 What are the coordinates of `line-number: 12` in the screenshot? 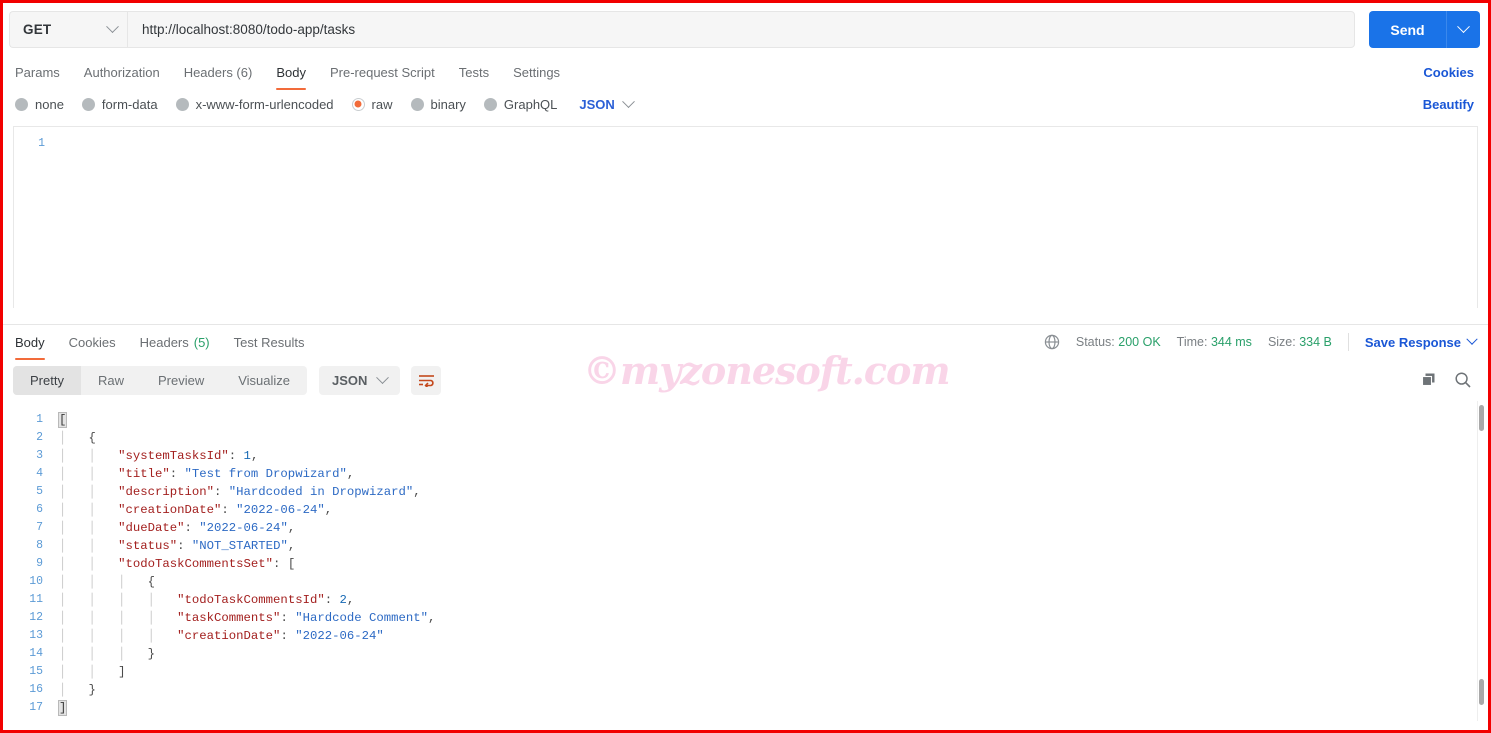 It's located at (36, 617).